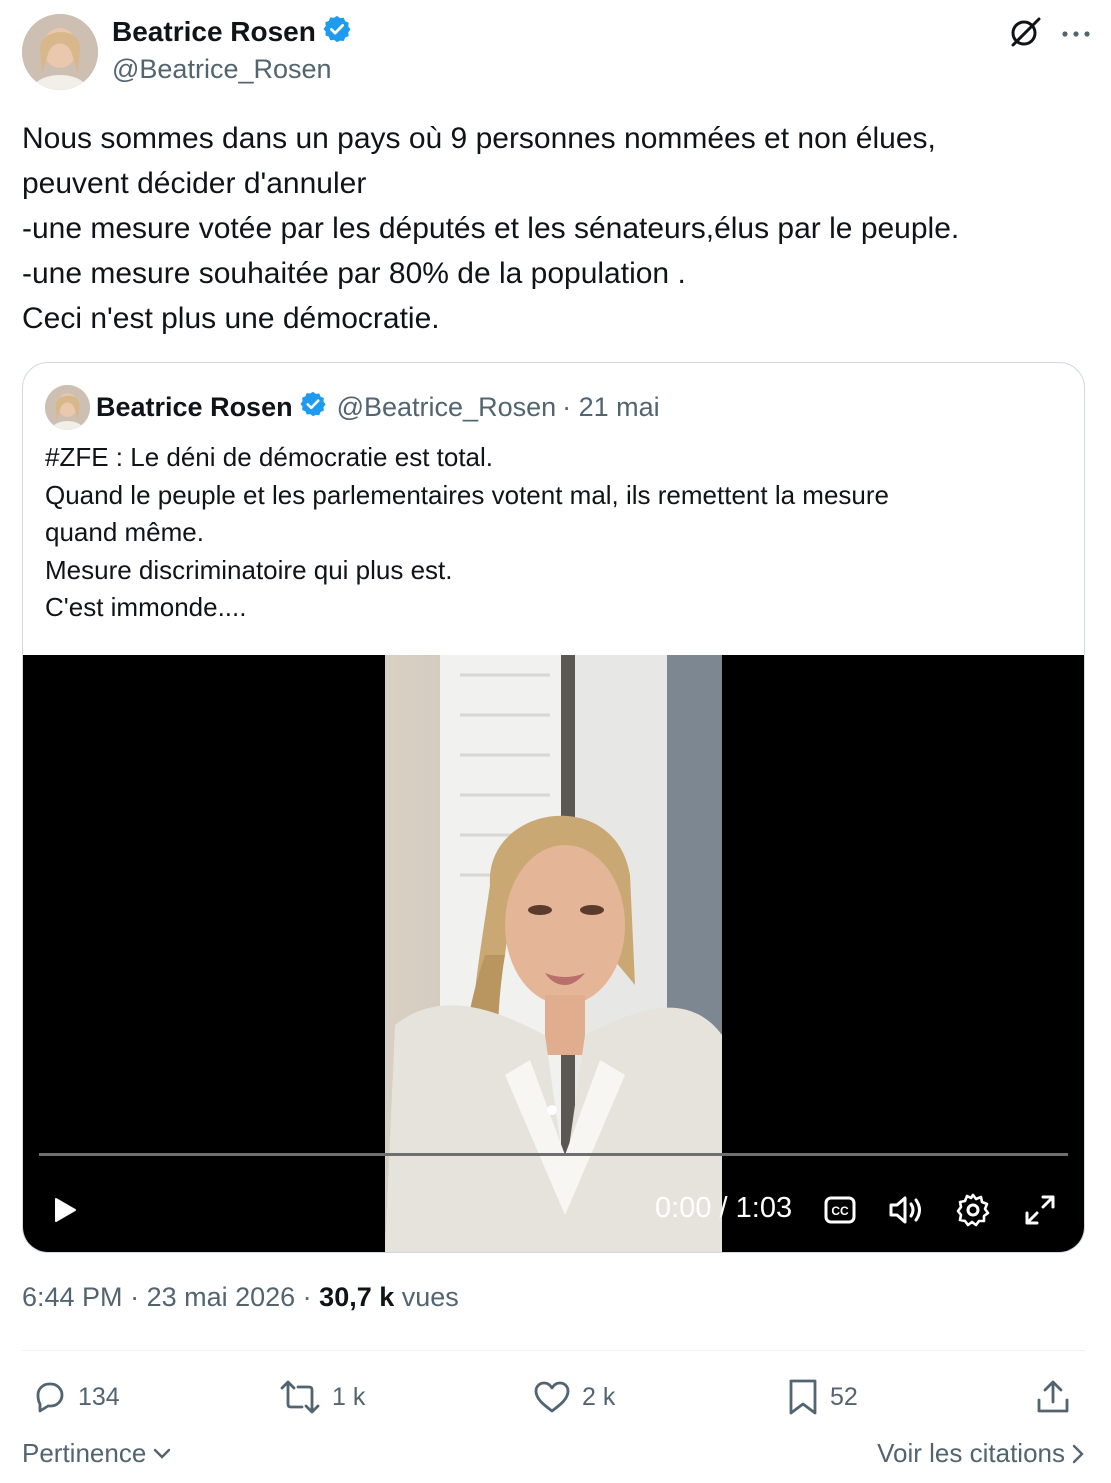 This screenshot has height=1483, width=1111. What do you see at coordinates (249, 569) in the screenshot?
I see `quoted-line: Mesure discriminatoire qui plus est.` at bounding box center [249, 569].